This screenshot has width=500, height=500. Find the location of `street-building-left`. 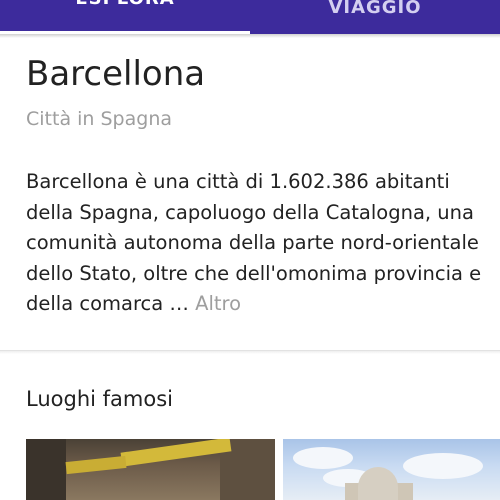

street-building-left is located at coordinates (46, 469).